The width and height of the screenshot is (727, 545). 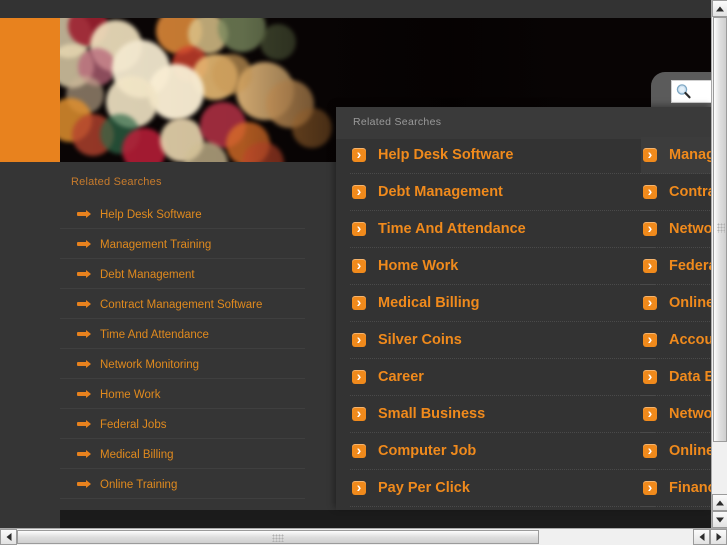 What do you see at coordinates (30, 90) in the screenshot?
I see `hero-orange-block` at bounding box center [30, 90].